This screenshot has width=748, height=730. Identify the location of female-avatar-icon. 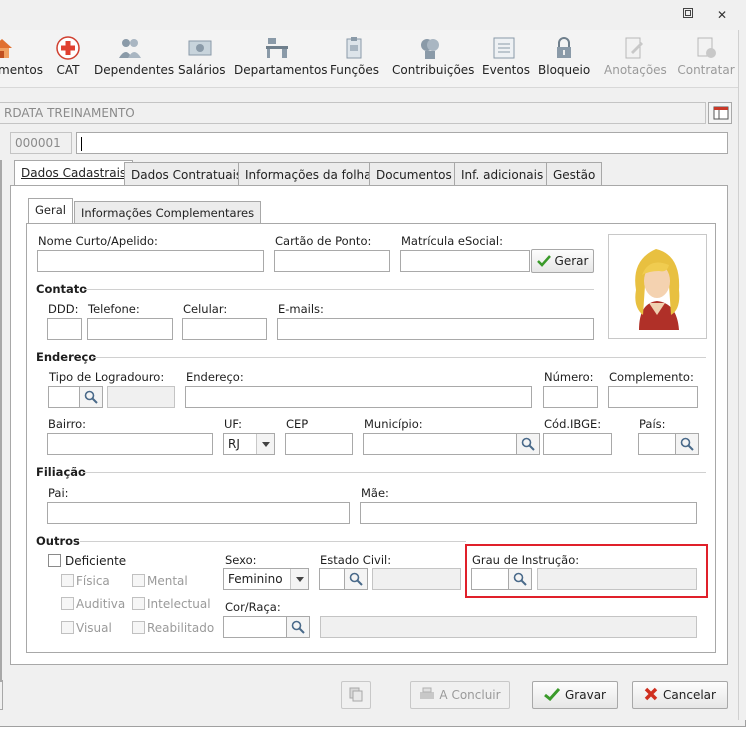
(657, 289).